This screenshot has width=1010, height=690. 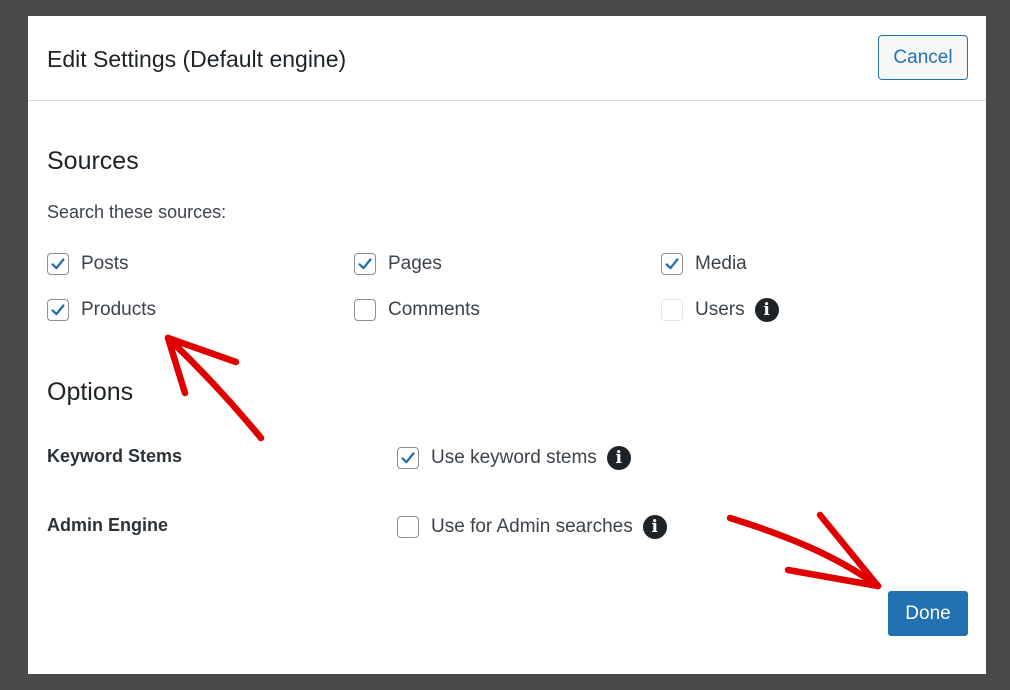 I want to click on admin-engine-option: Use for Admin searches i, so click(x=532, y=527).